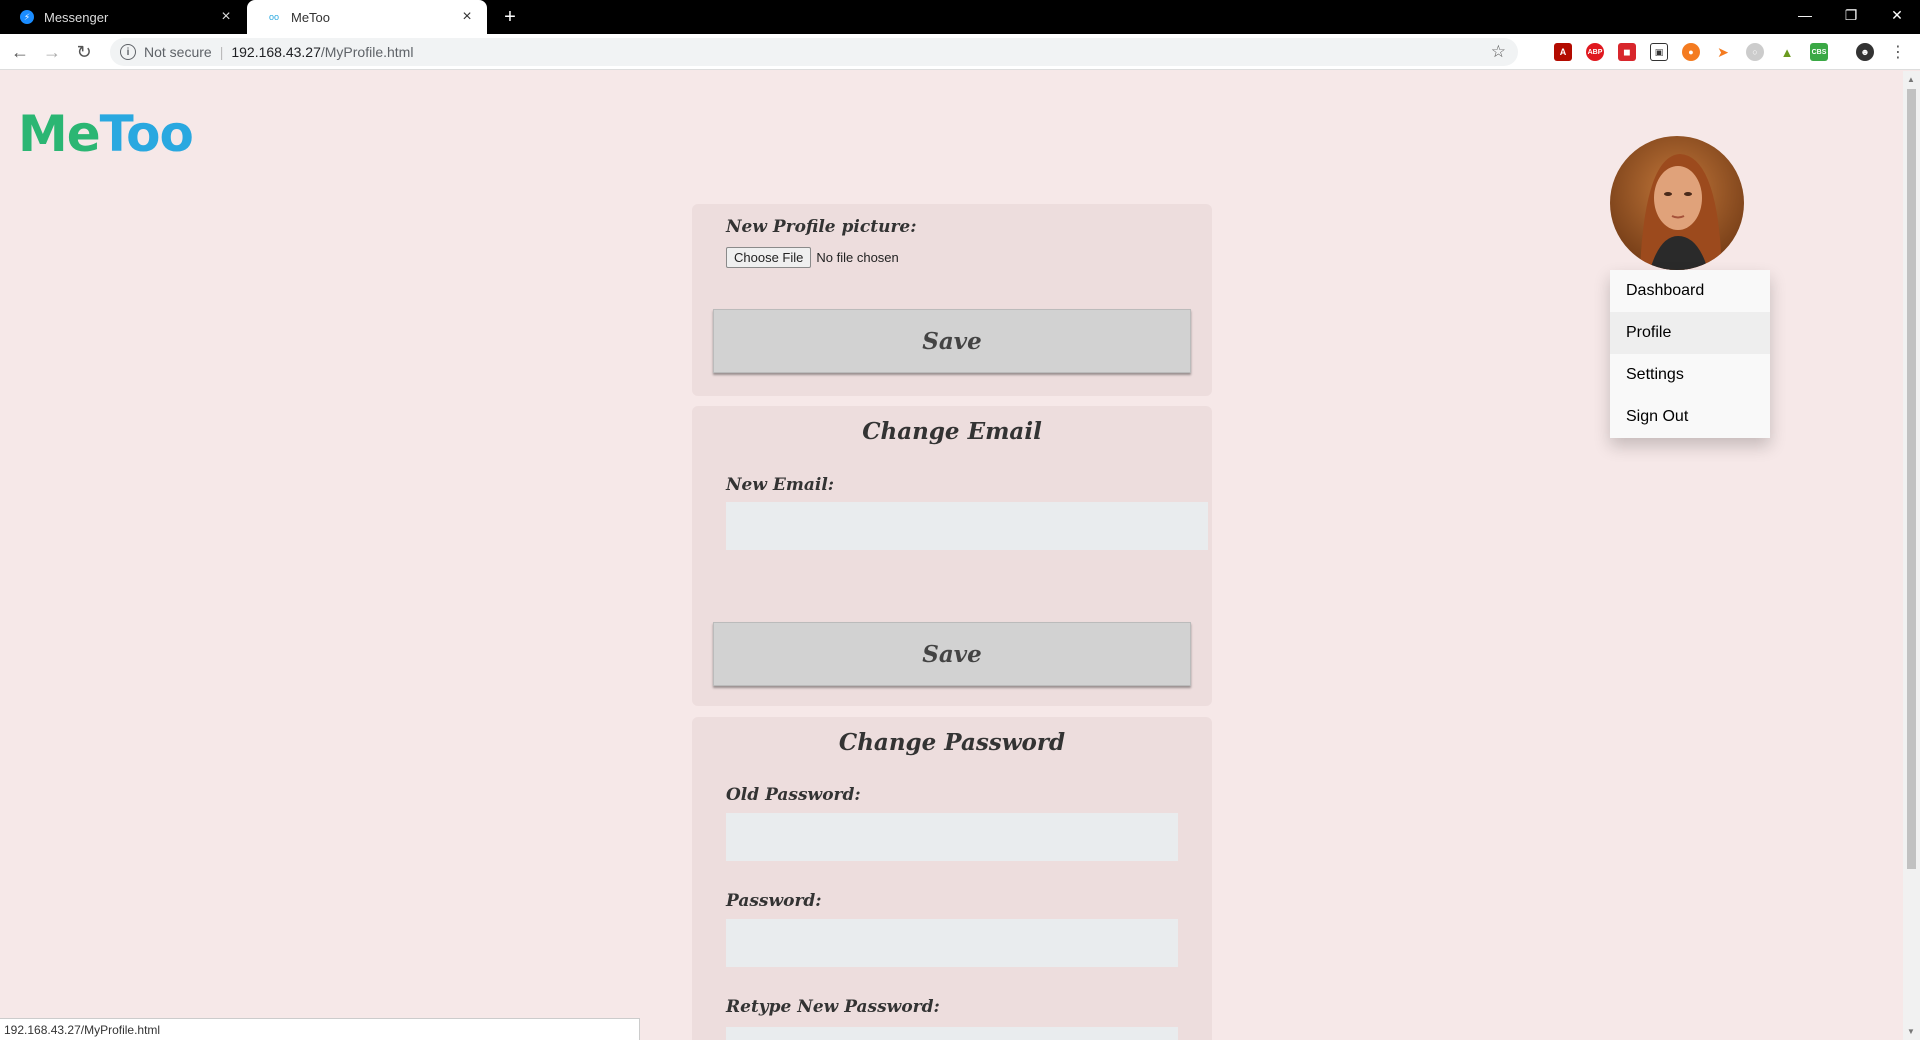 This screenshot has width=1920, height=1040. Describe the element at coordinates (769, 257) in the screenshot. I see `choose-file-button: Choose File` at that location.